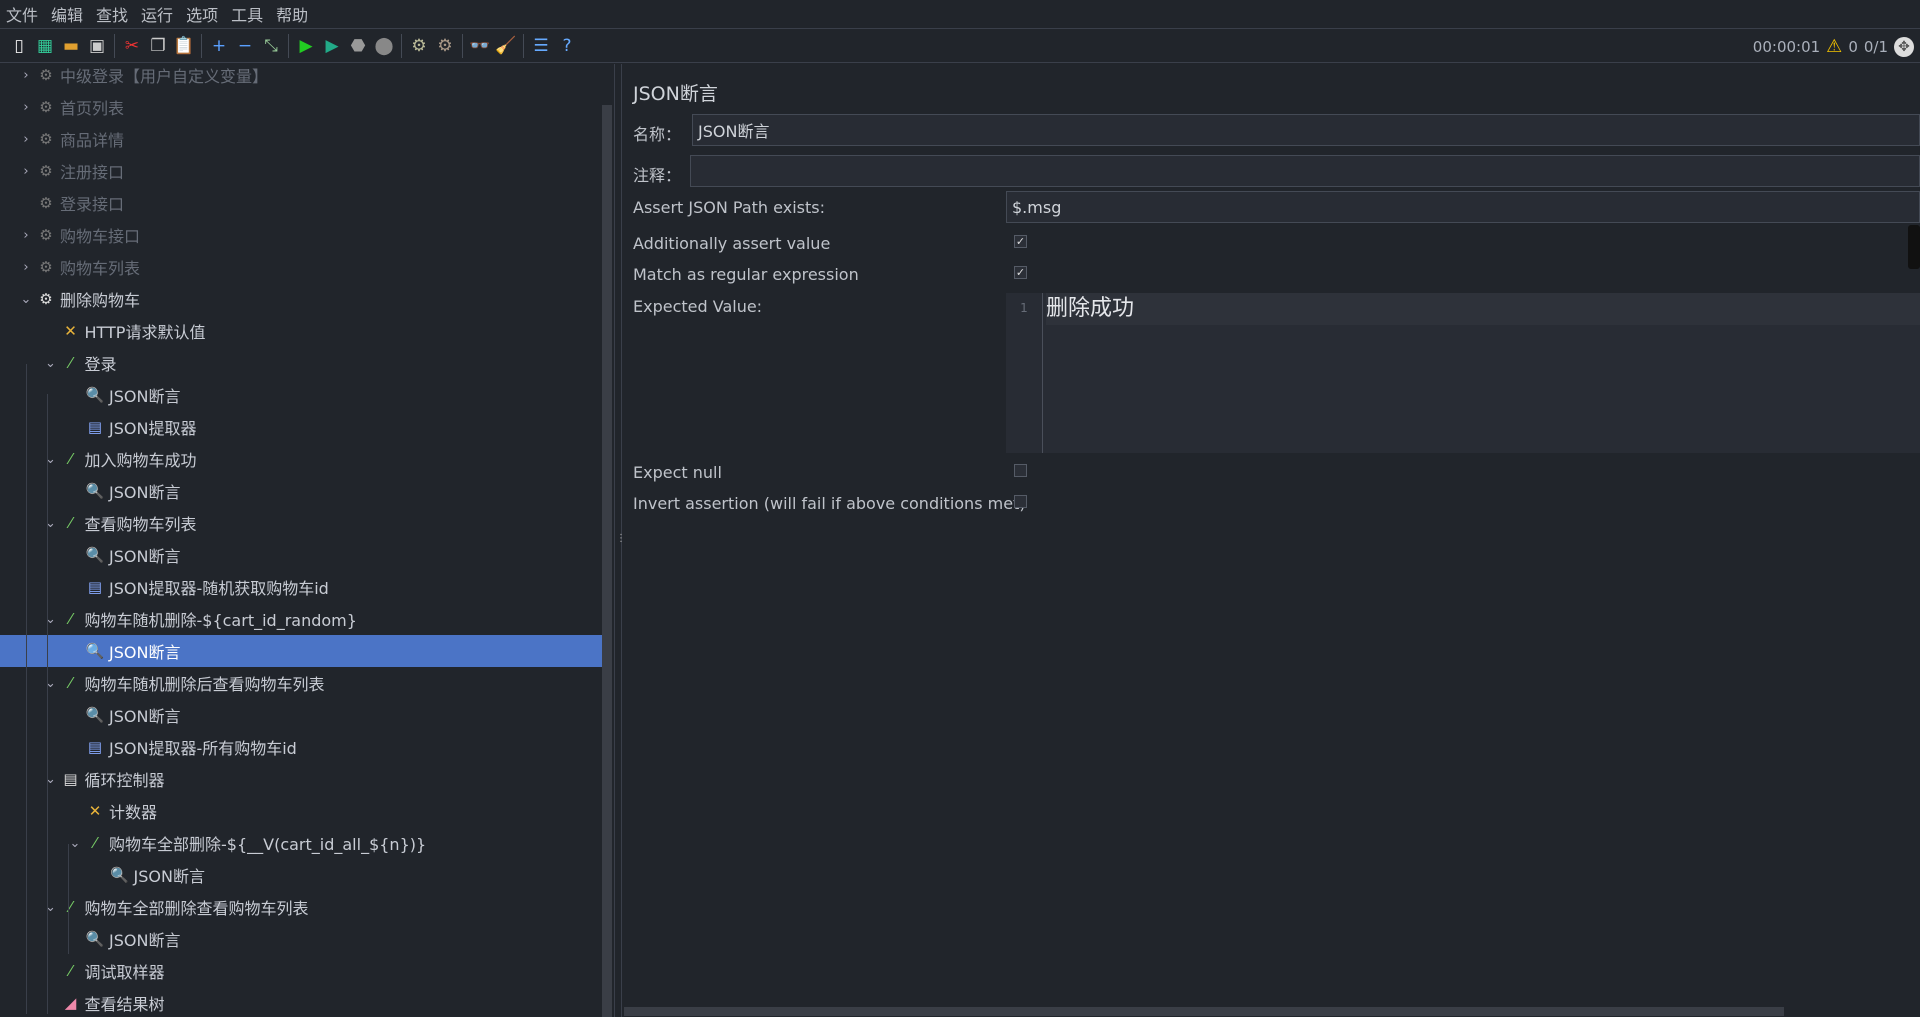 The width and height of the screenshot is (1920, 1017). What do you see at coordinates (301, 811) in the screenshot?
I see `tree-item: ✕ 计数器` at bounding box center [301, 811].